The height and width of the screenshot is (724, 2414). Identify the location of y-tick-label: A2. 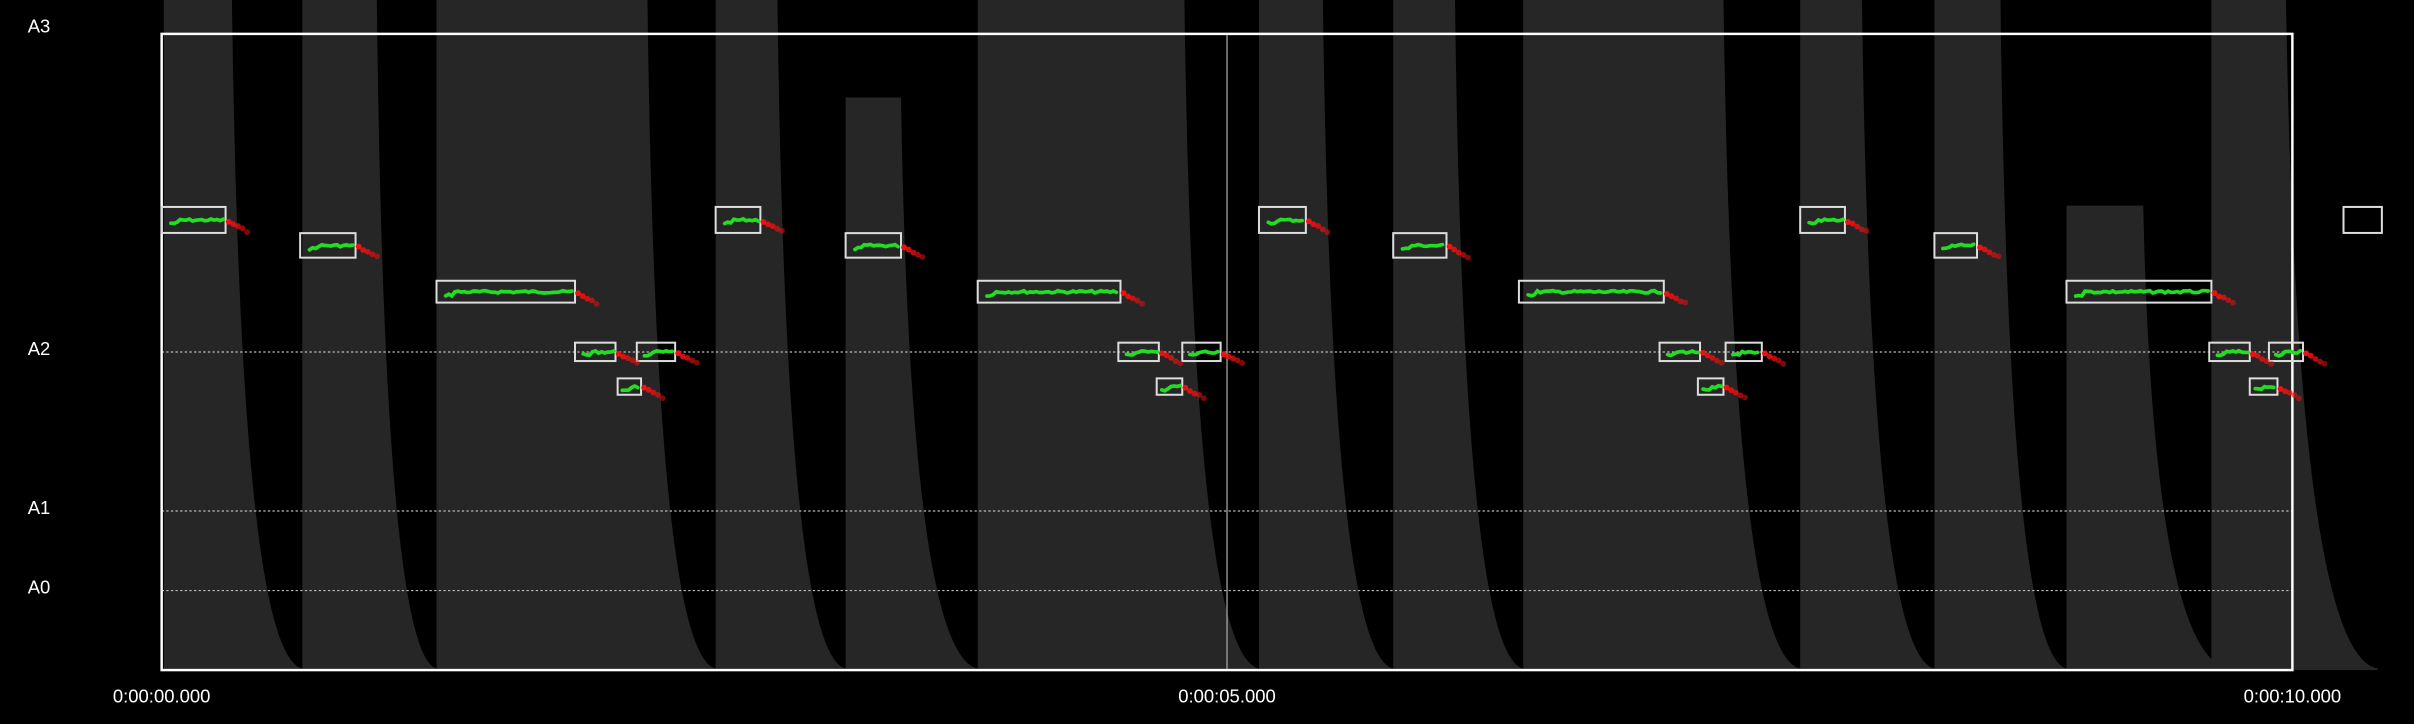
(39, 348).